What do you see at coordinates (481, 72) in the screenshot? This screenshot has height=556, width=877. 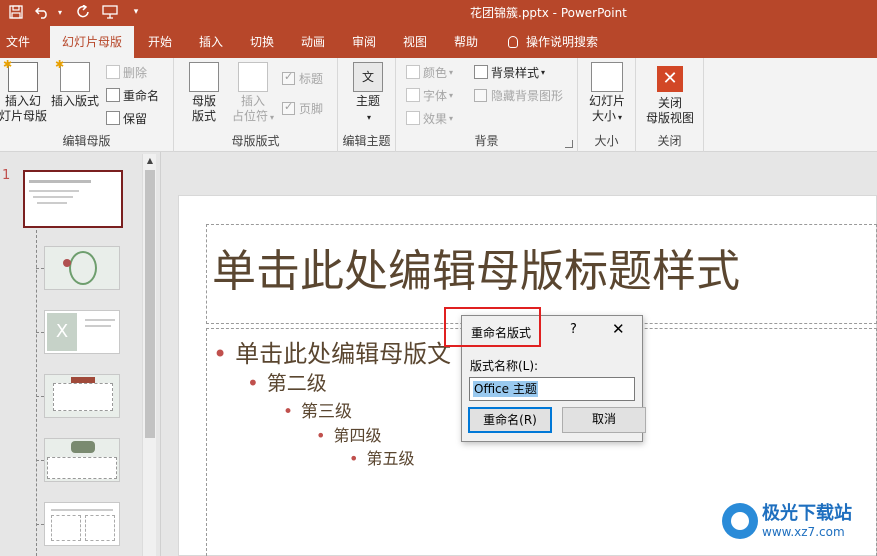 I see `background-styles-icon` at bounding box center [481, 72].